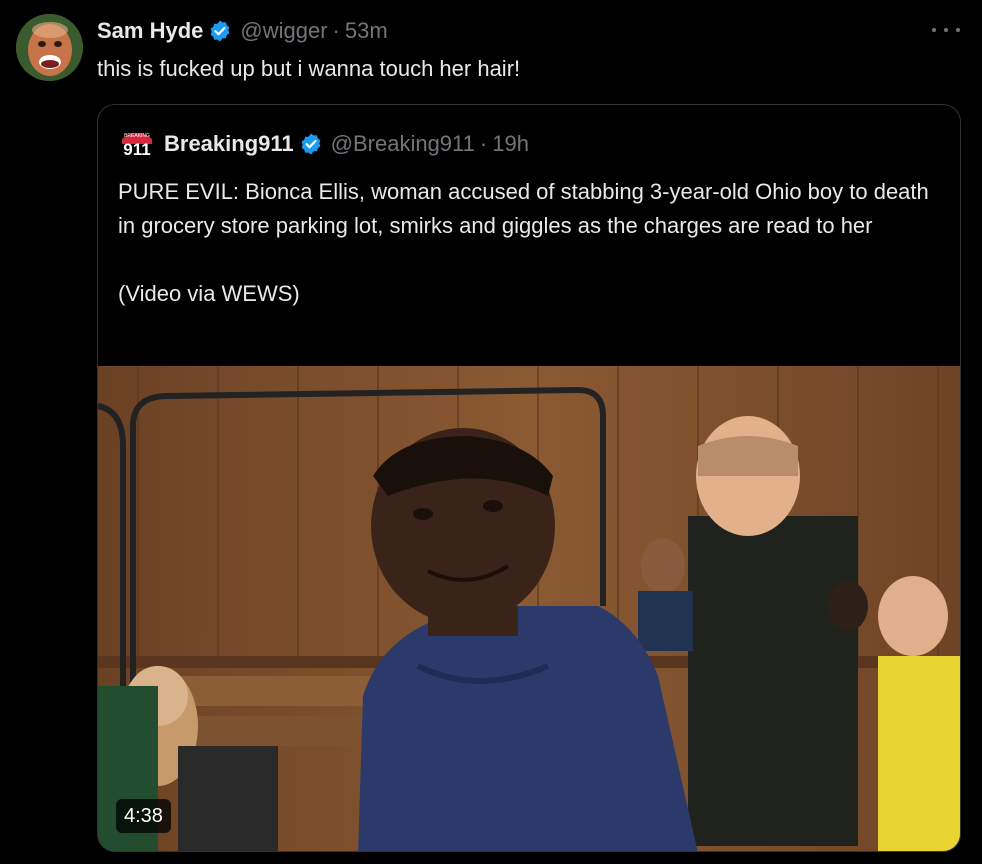 This screenshot has width=982, height=864. I want to click on quoted-tweet-timestamp: 19h, so click(510, 144).